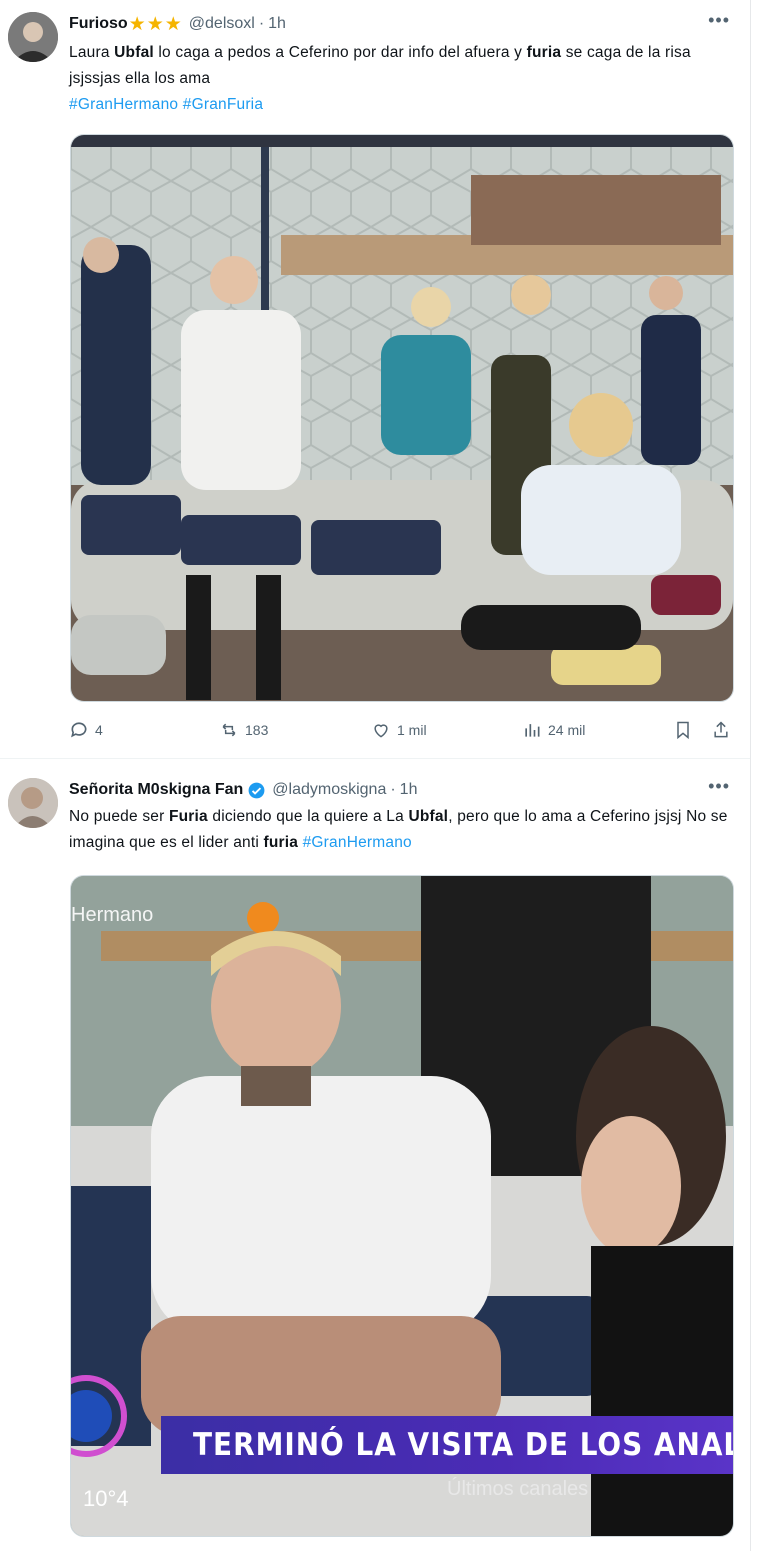  Describe the element at coordinates (223, 104) in the screenshot. I see `hashtag-link: #GranFuria` at that location.